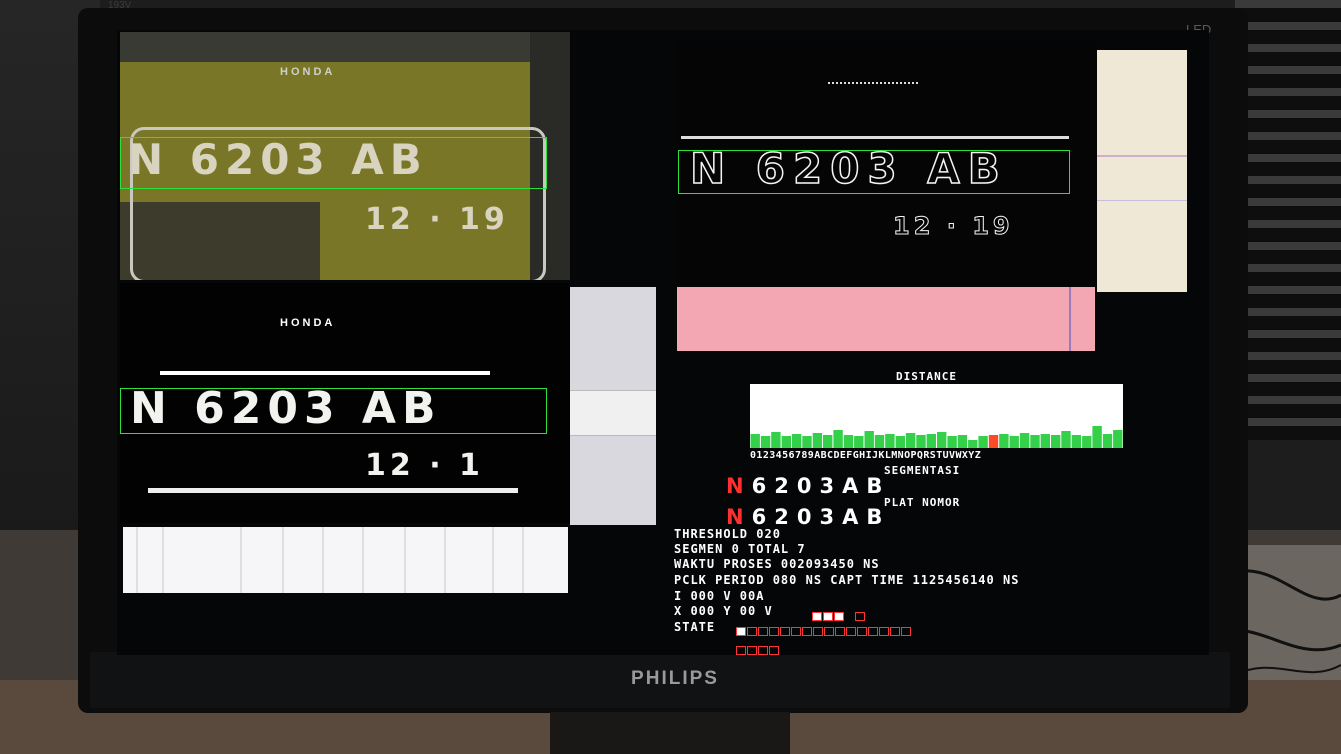 The height and width of the screenshot is (754, 1341). I want to click on plat-nomor-char: B, so click(878, 517).